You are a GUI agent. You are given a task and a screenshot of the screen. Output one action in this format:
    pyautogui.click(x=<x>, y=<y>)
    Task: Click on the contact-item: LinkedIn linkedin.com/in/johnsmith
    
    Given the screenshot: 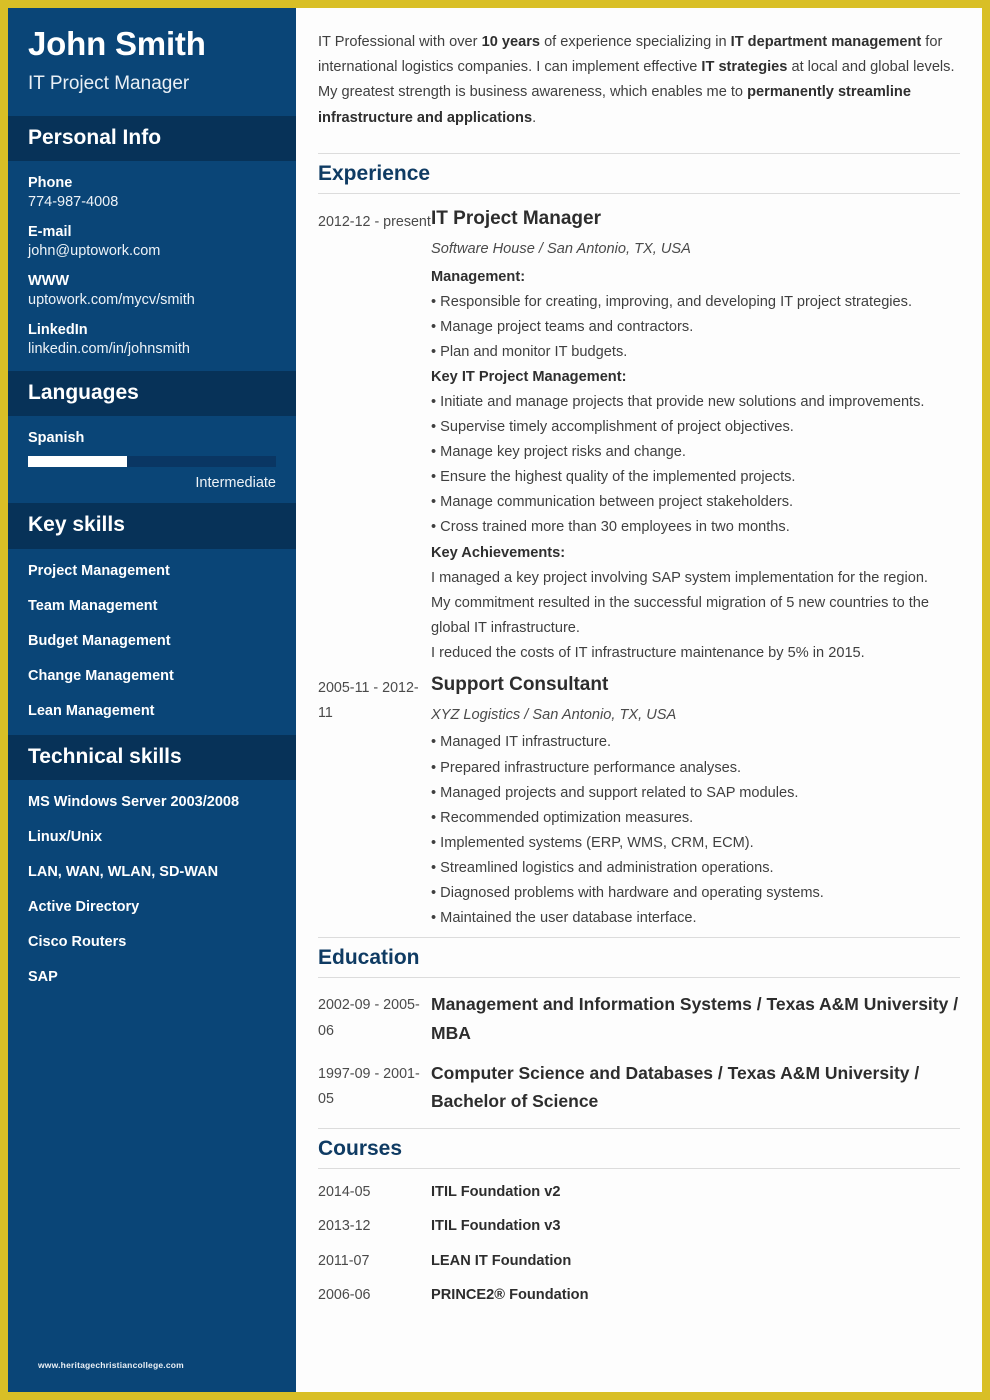 What is the action you would take?
    pyautogui.click(x=152, y=339)
    